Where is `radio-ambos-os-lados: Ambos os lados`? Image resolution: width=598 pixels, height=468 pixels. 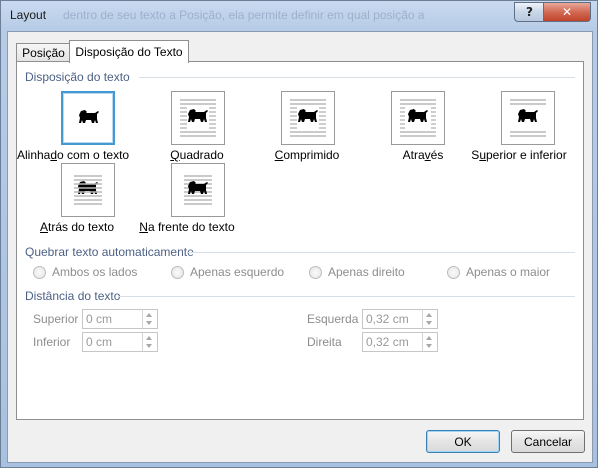 radio-ambos-os-lados: Ambos os lados is located at coordinates (85, 272).